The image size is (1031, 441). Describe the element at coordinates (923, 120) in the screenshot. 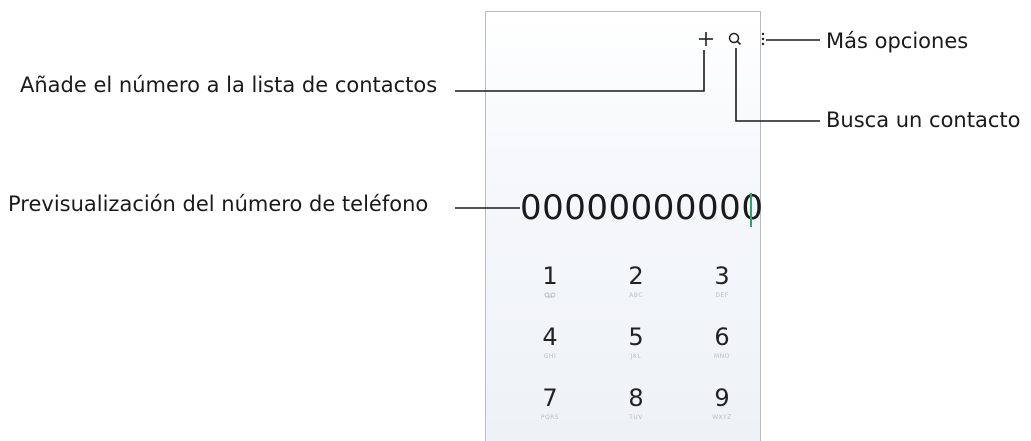

I see `callout-search-contact: Busca un contacto` at that location.